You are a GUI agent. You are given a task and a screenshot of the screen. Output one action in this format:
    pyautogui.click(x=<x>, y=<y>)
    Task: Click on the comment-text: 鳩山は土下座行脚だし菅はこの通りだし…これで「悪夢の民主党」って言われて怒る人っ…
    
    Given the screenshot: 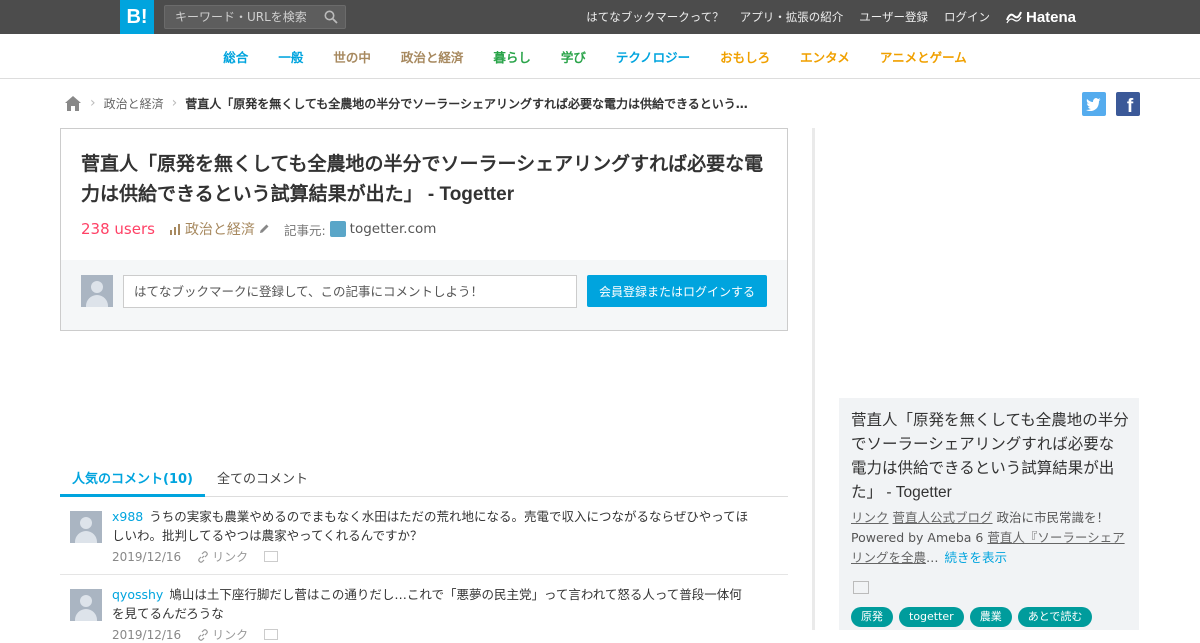 What is the action you would take?
    pyautogui.click(x=427, y=604)
    